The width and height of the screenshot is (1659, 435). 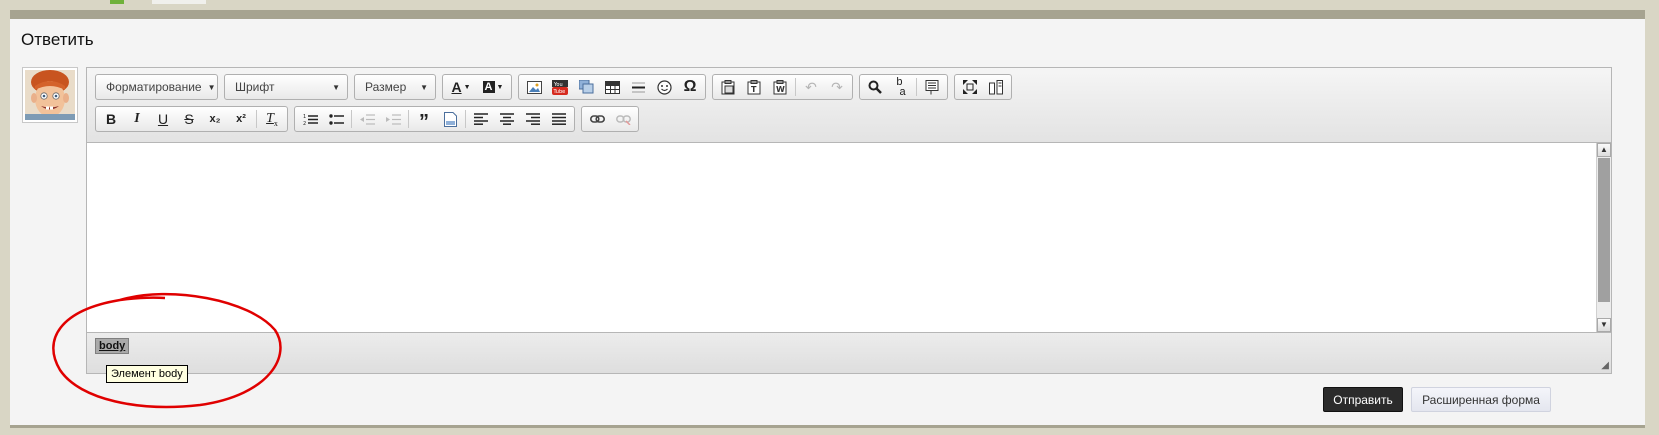 I want to click on scroll-down-icon: ▼, so click(x=1604, y=325).